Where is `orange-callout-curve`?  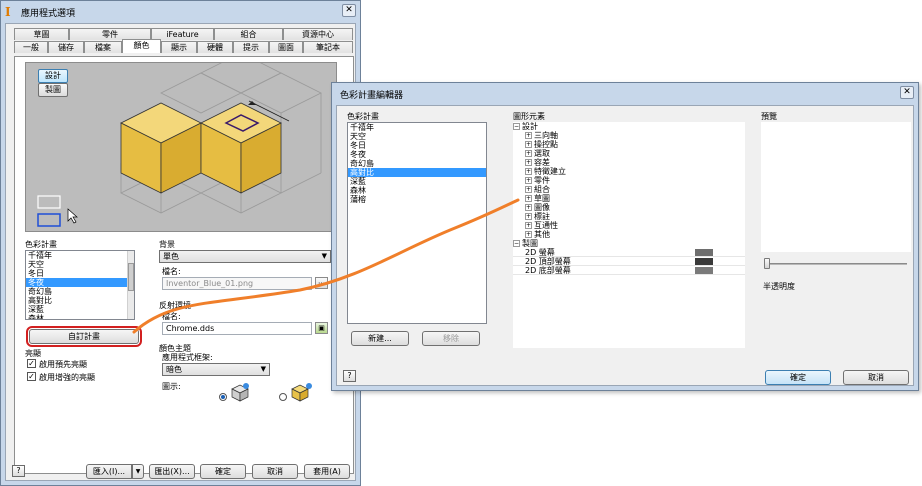 orange-callout-curve is located at coordinates (326, 266).